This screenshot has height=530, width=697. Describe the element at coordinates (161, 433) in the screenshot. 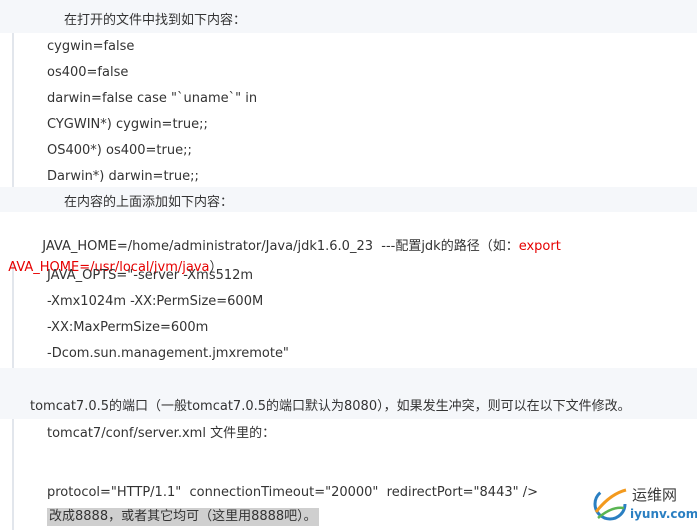

I see `file-path-line: tomcat7/conf/server.xml 文件里的：` at that location.